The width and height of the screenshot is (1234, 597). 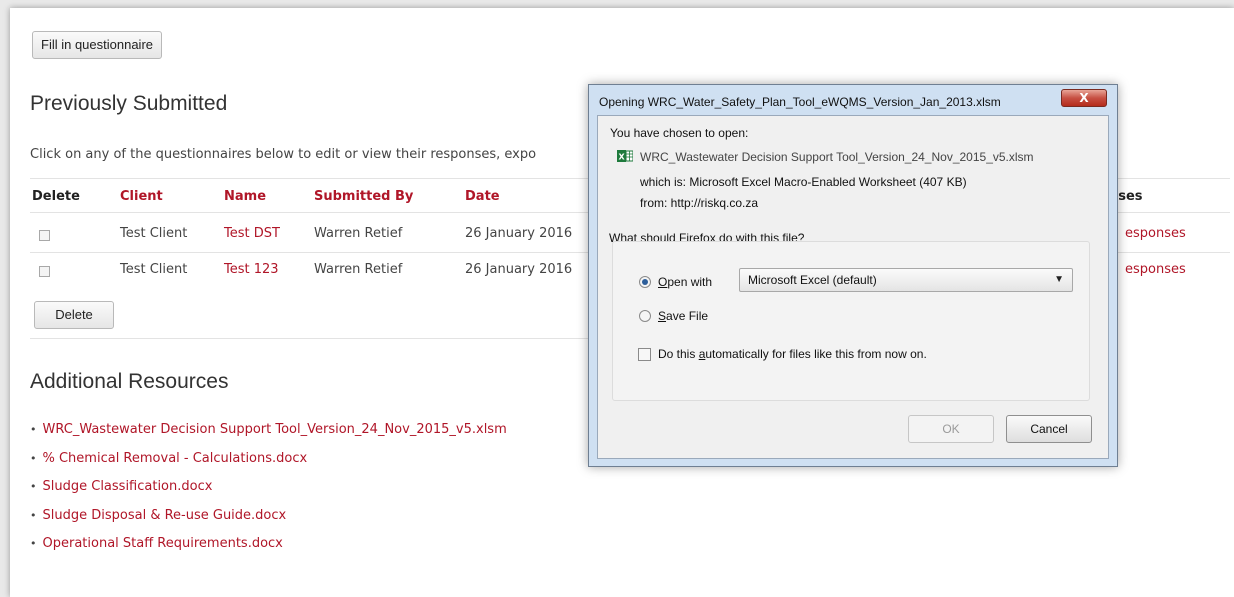 What do you see at coordinates (252, 233) in the screenshot?
I see `row-name-link: Test DST` at bounding box center [252, 233].